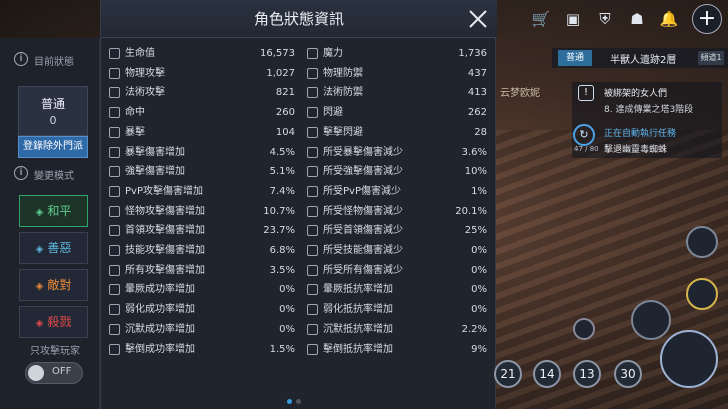 The image size is (728, 409). I want to click on stat-row: 擊擊閃避 28, so click(398, 133).